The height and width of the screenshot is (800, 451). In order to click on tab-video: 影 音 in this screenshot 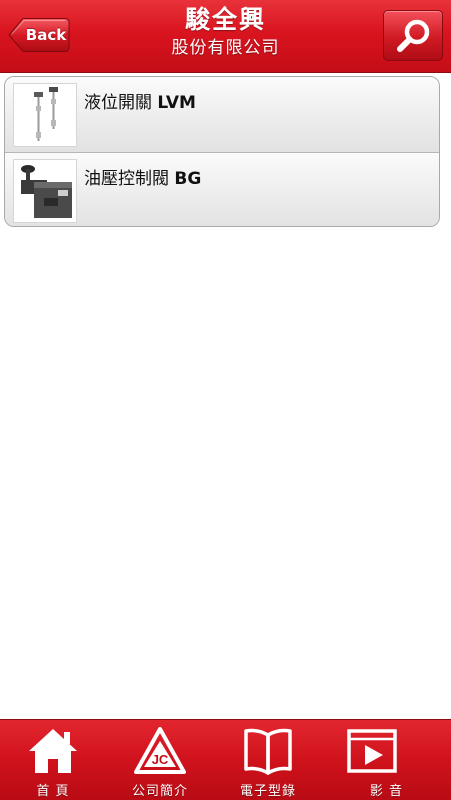, I will do `click(386, 760)`.